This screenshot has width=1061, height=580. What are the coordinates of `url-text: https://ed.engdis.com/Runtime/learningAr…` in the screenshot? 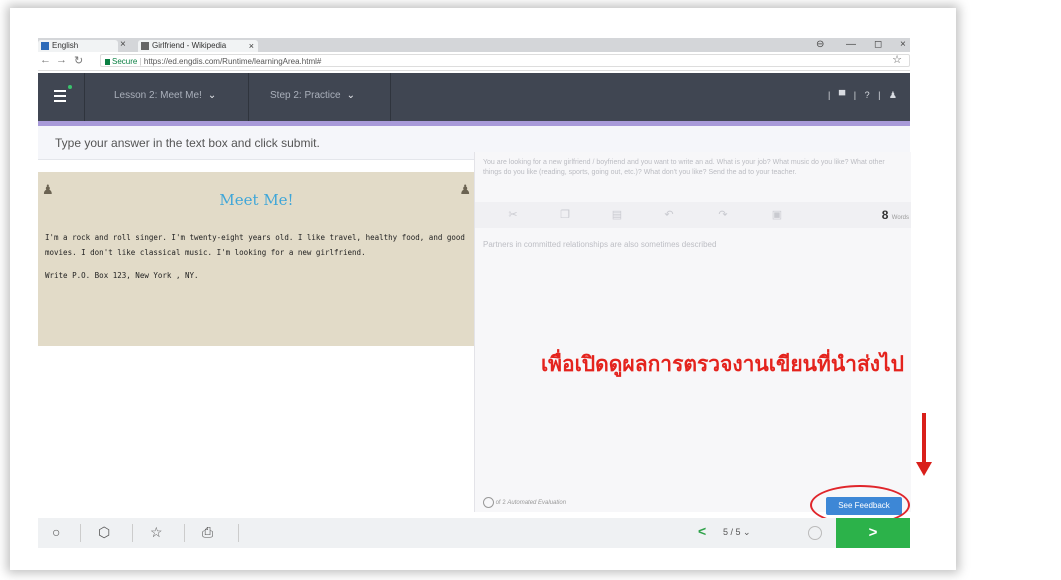 It's located at (232, 61).